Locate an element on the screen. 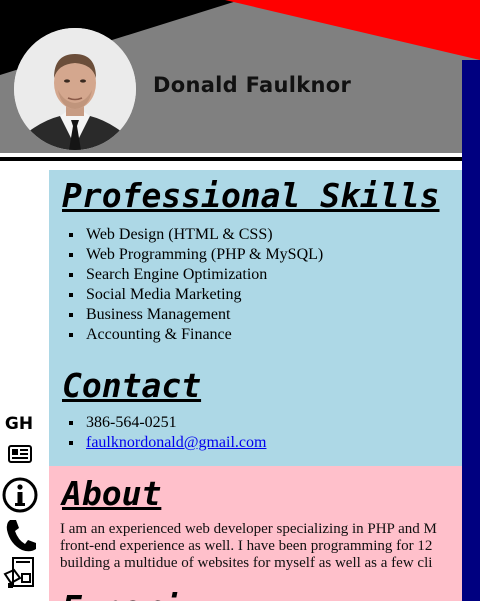  list-item: Web Programming (PHP & MySQL) is located at coordinates (203, 255).